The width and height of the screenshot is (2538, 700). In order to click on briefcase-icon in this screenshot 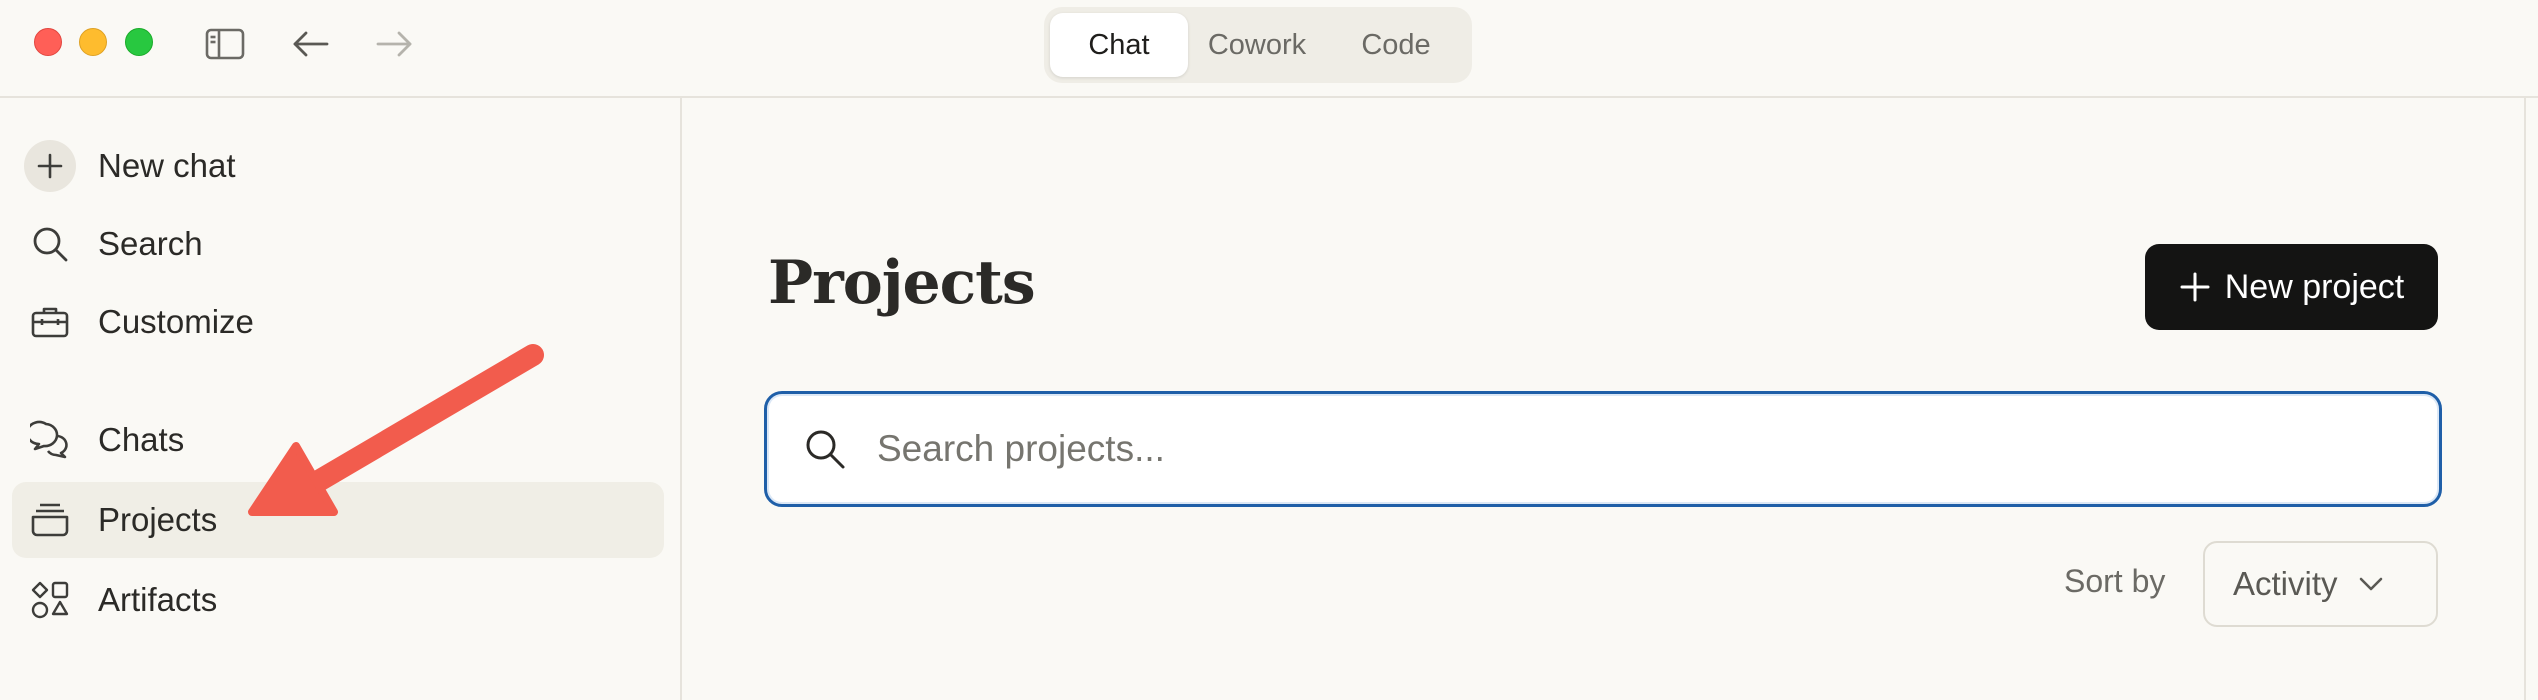, I will do `click(50, 322)`.